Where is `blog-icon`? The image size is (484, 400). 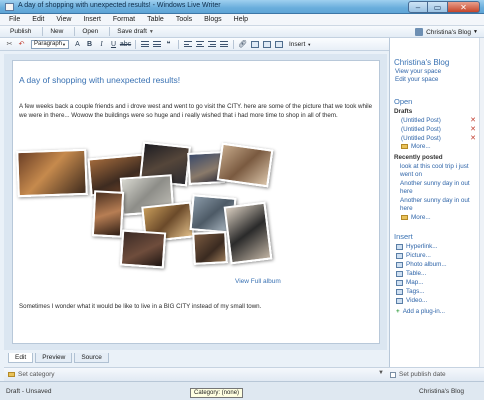
blog-icon is located at coordinates (419, 32).